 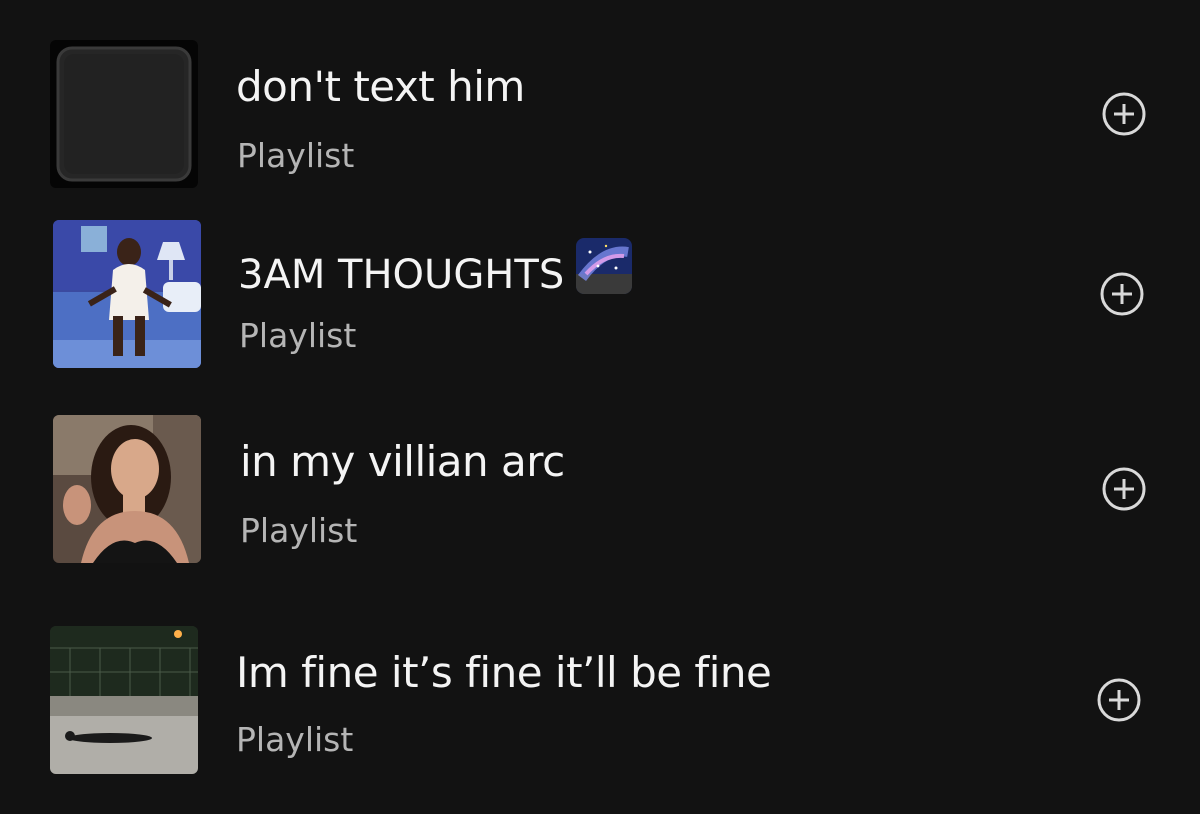 I want to click on playlist-title: don't text him, so click(x=380, y=86).